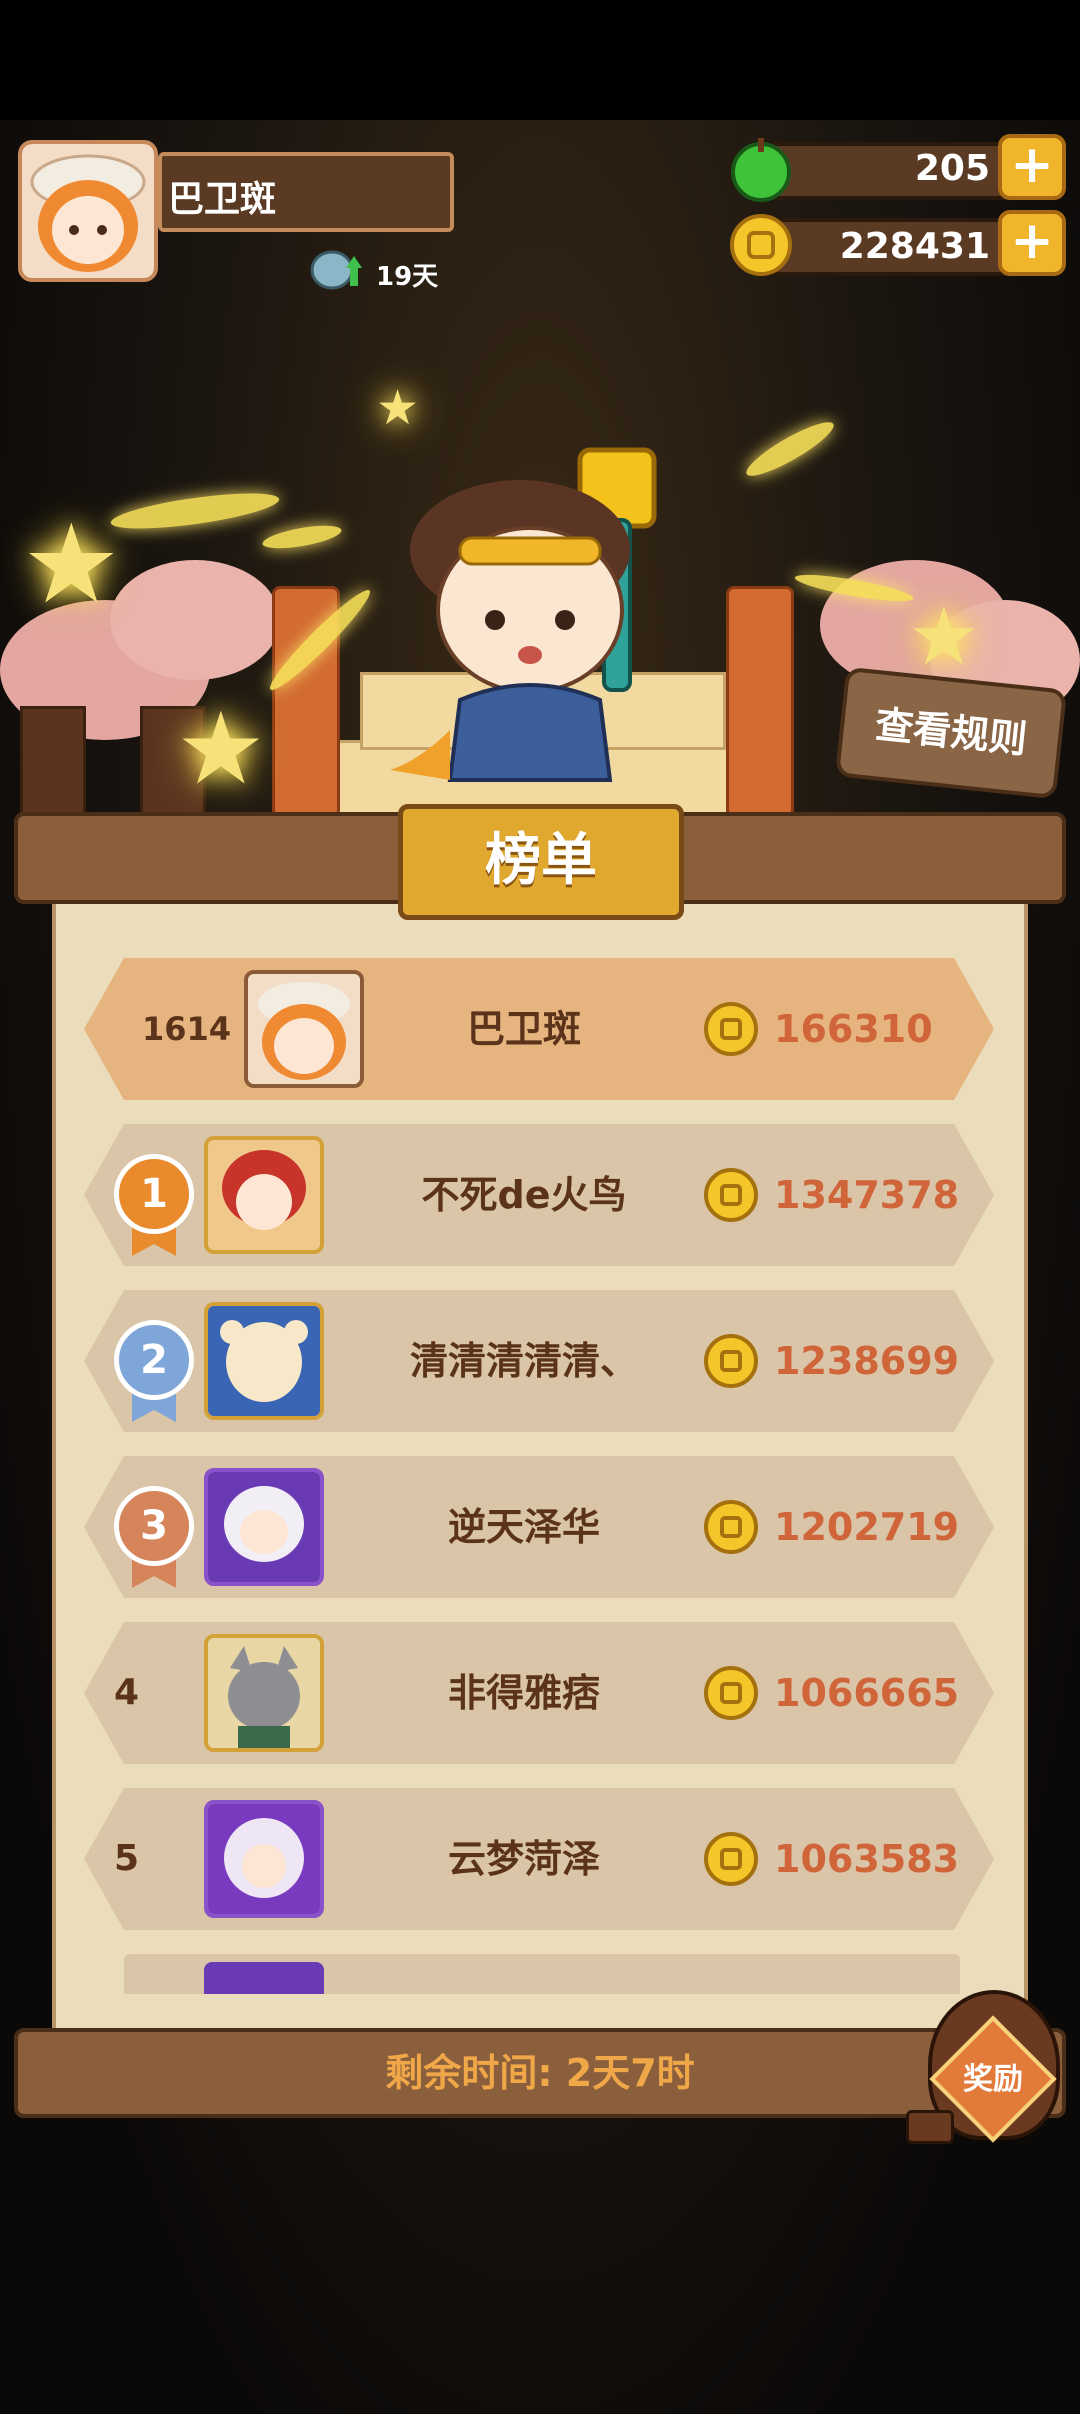 The height and width of the screenshot is (2414, 1080). I want to click on rank-number: 1614, so click(187, 1029).